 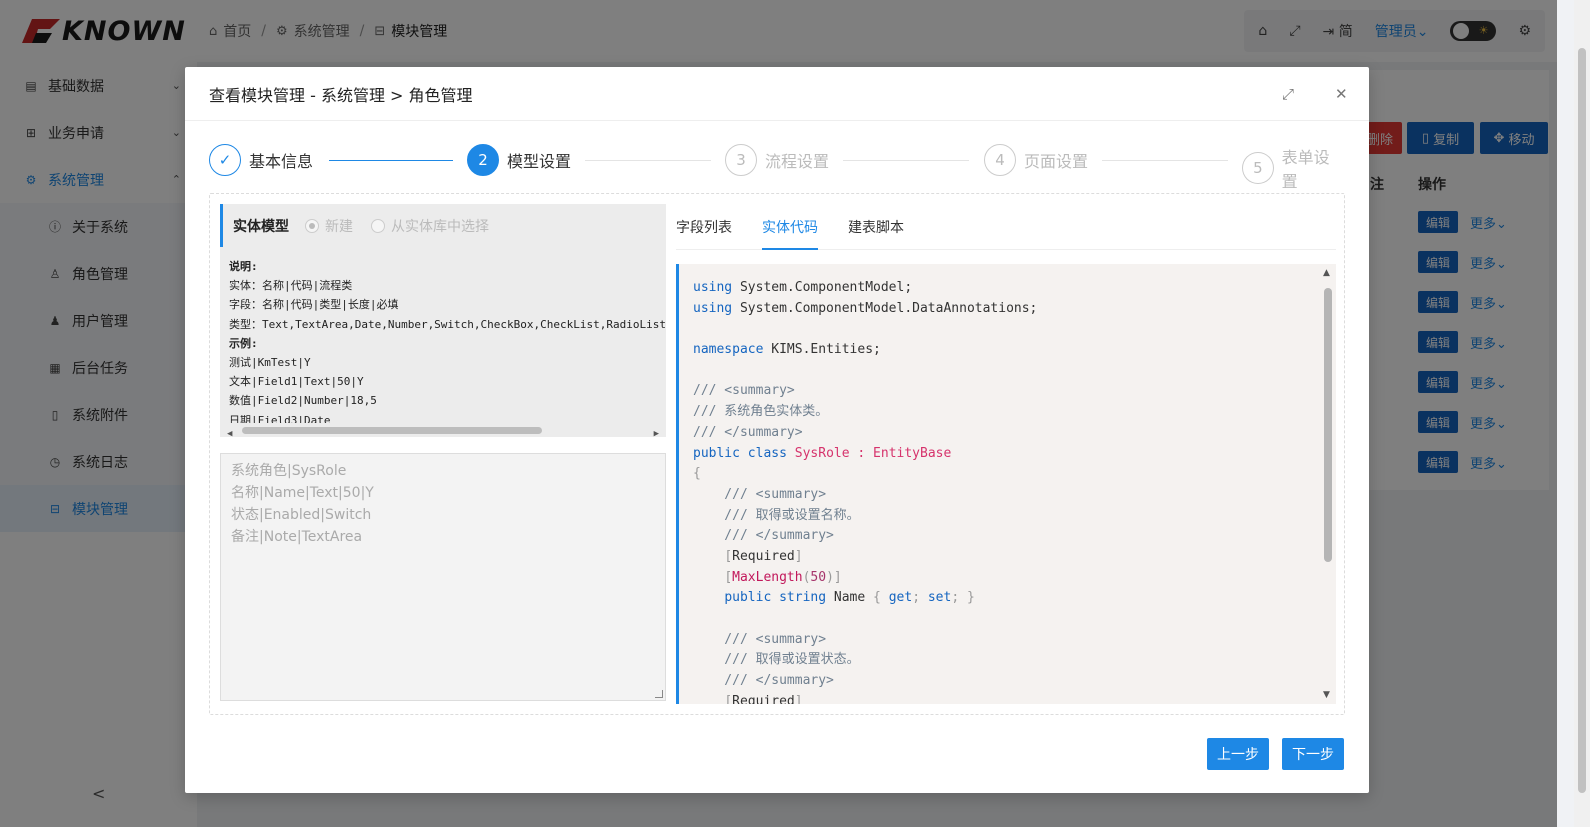 I want to click on entity-model-header: 实体模型 新建 从实体库中选择, so click(x=443, y=225).